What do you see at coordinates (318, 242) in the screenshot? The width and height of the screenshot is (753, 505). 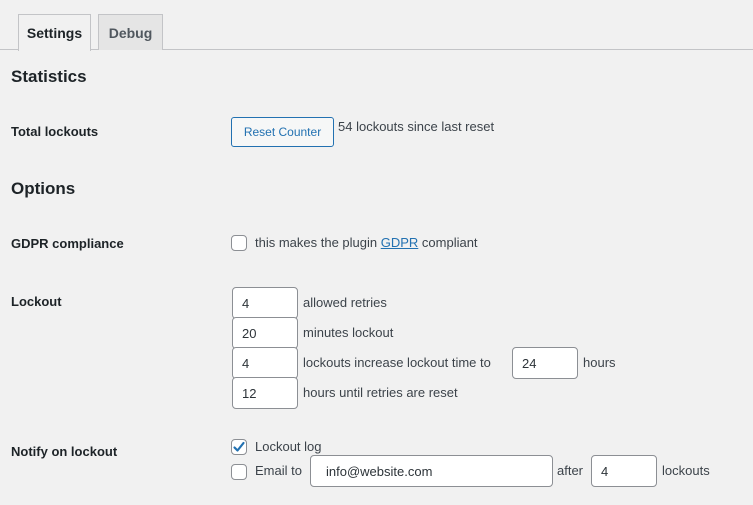 I see `gdpr-text-before: this makes the plugin` at bounding box center [318, 242].